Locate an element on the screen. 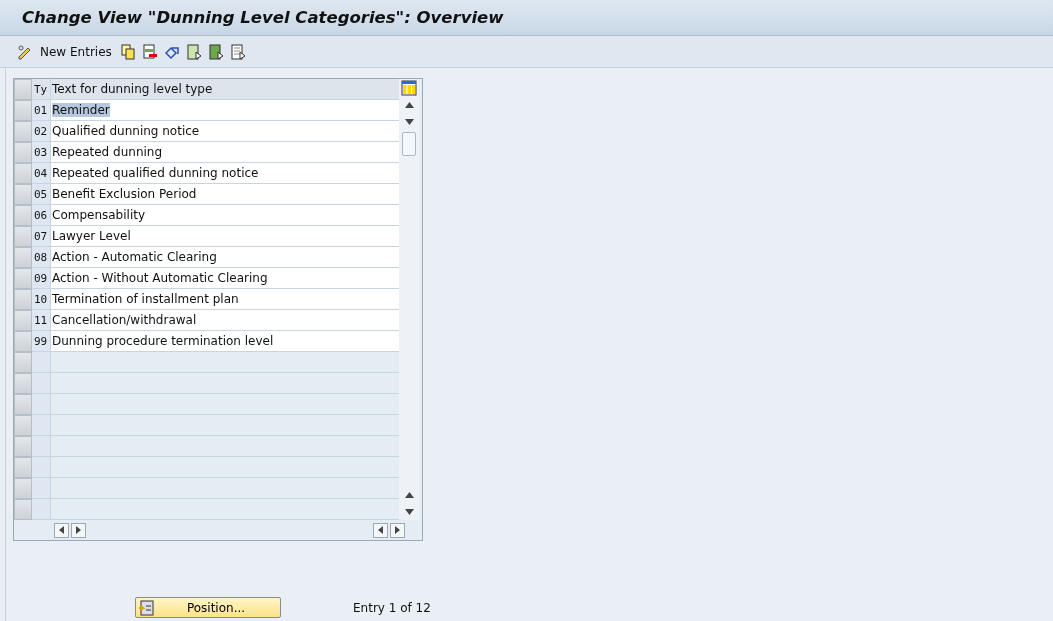 Image resolution: width=1053 pixels, height=621 pixels. table-cell: 04 is located at coordinates (41, 173).